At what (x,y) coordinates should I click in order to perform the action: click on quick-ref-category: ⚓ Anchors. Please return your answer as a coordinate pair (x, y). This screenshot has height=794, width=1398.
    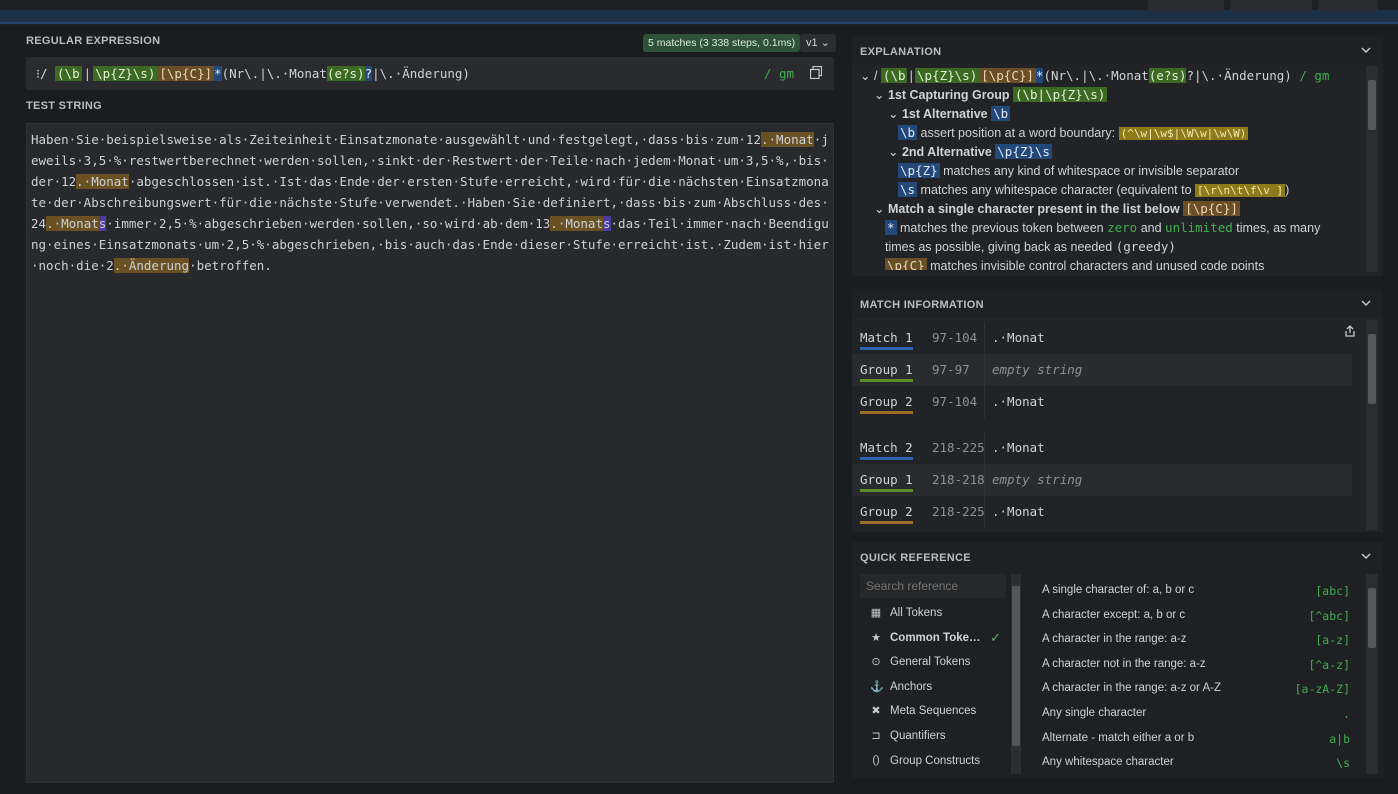
    Looking at the image, I should click on (932, 688).